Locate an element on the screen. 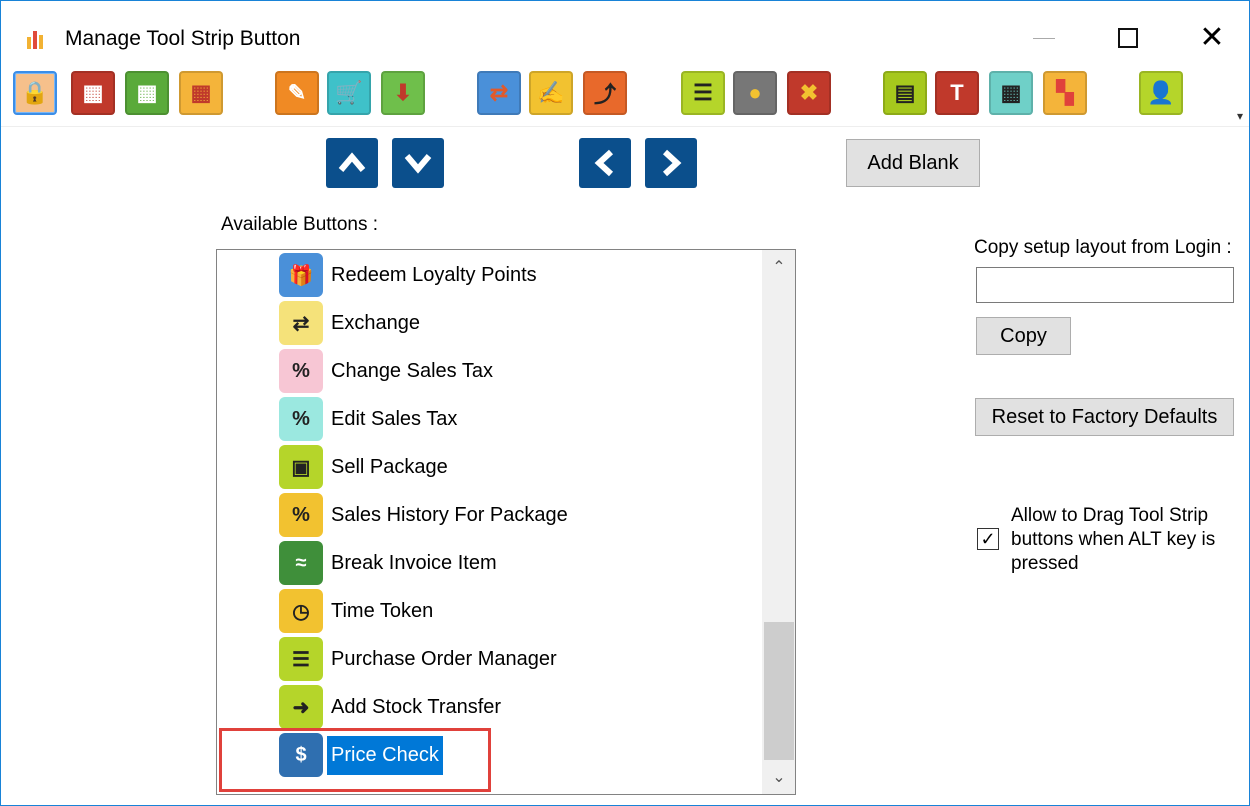 The width and height of the screenshot is (1250, 806). list-item: ⇄ Exchange is located at coordinates (351, 323).